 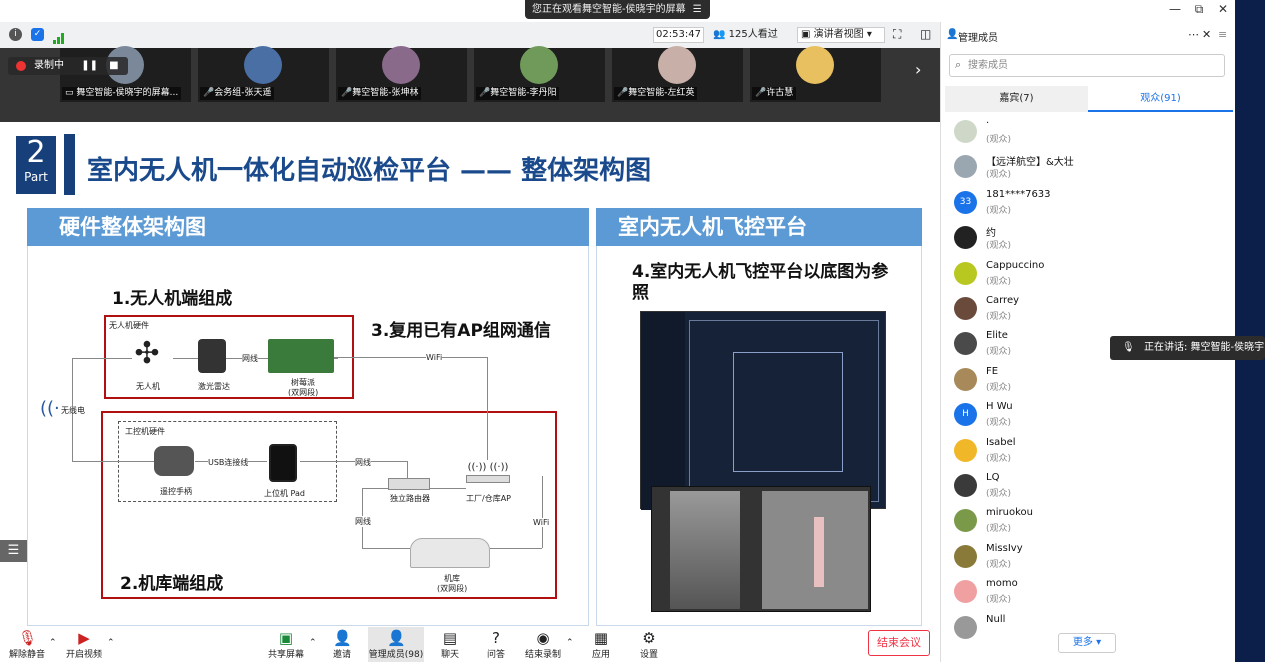 I want to click on list-menu-icon: ☰, so click(x=13, y=551).